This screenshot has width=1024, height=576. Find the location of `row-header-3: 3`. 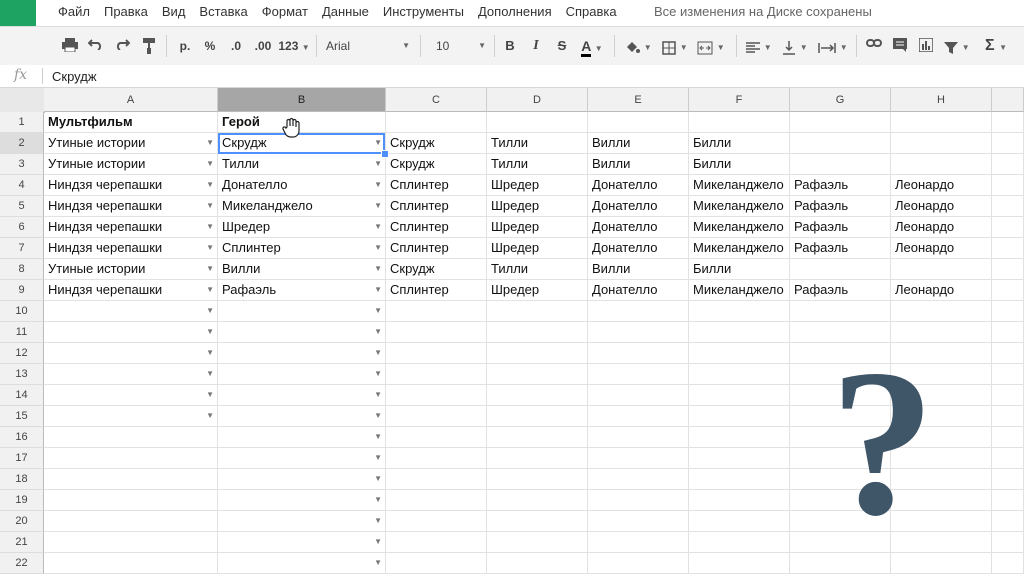

row-header-3: 3 is located at coordinates (22, 164).